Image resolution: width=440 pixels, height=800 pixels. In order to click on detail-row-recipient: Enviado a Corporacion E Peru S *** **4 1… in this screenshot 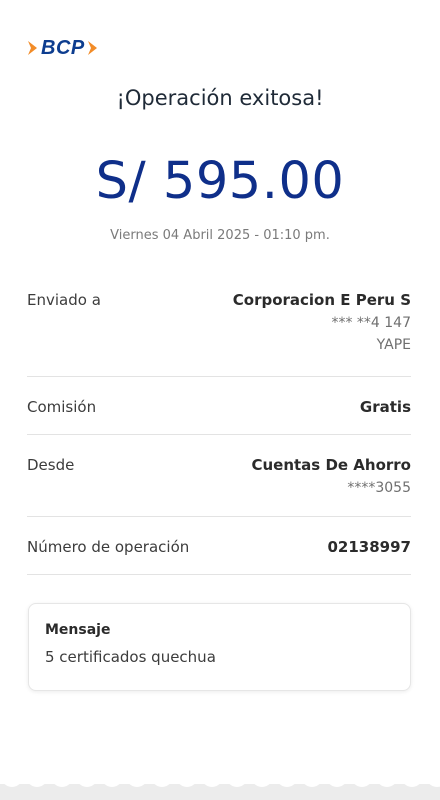, I will do `click(219, 322)`.